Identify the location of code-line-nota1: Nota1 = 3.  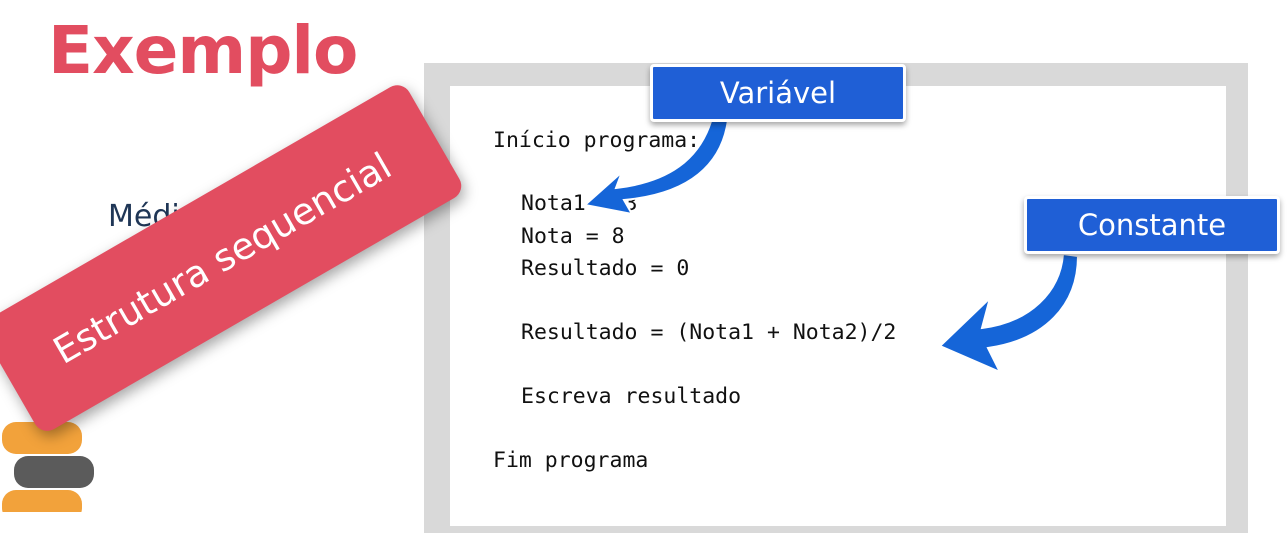
(579, 203).